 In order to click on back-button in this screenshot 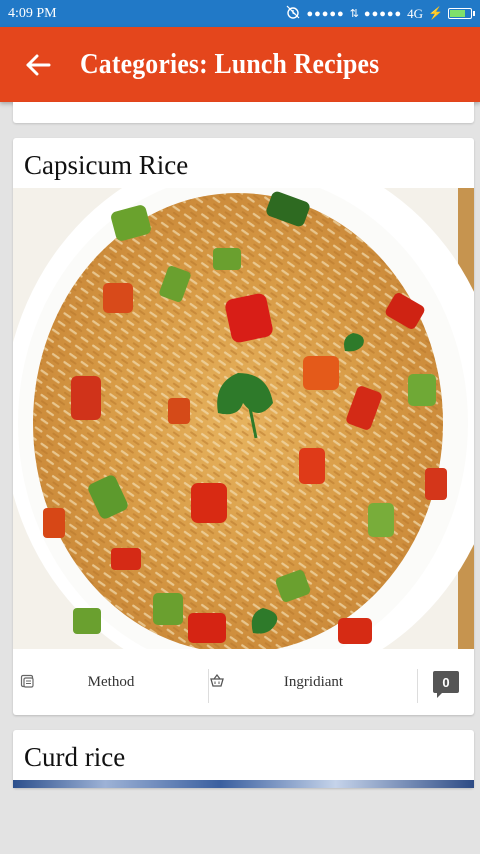, I will do `click(38, 64)`.